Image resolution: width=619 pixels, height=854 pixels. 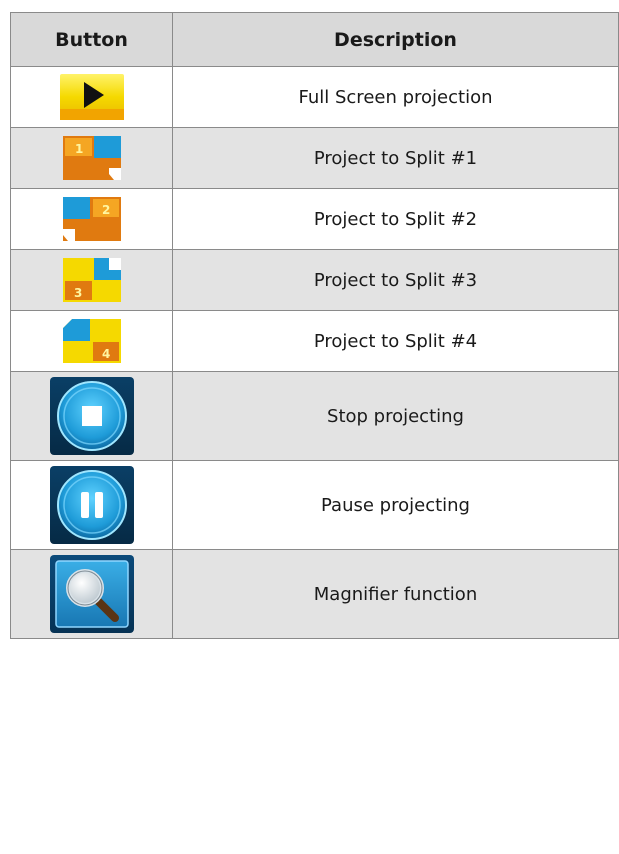 I want to click on table-row: 3 Project to Split #3, so click(x=314, y=280).